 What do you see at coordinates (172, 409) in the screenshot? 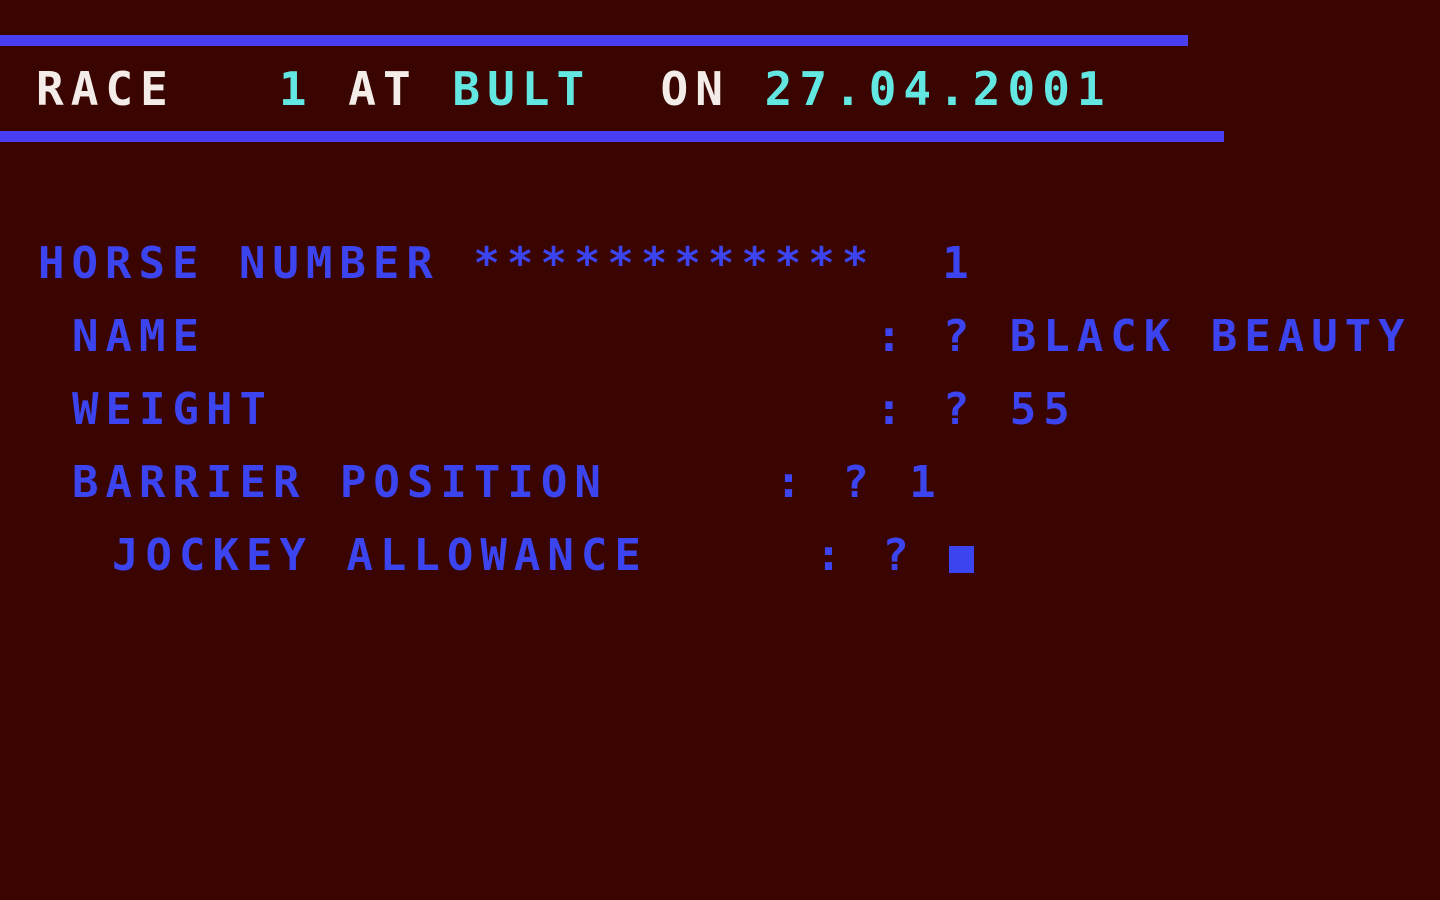
I see `field-label-weight: WEIGHT` at bounding box center [172, 409].